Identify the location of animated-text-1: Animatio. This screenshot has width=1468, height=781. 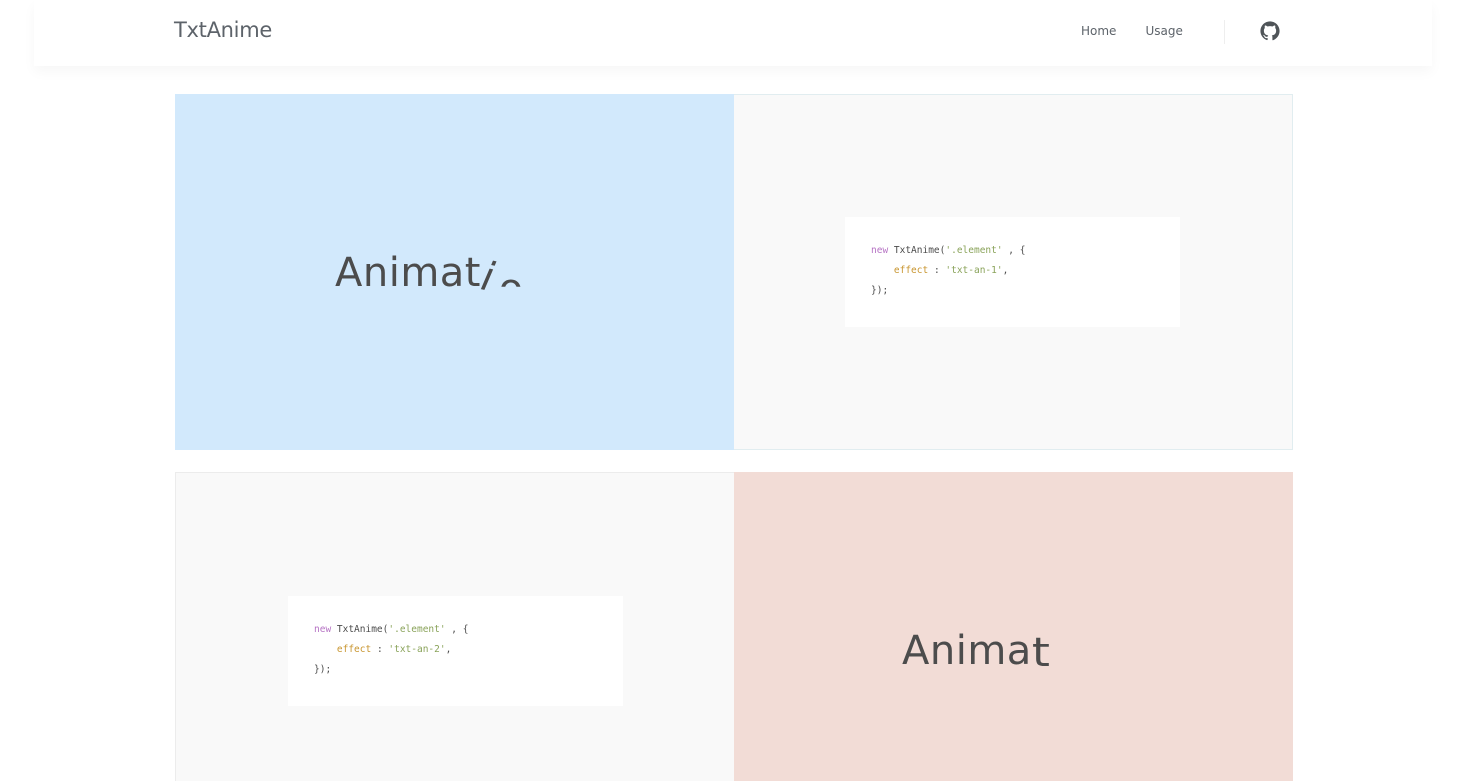
(429, 281).